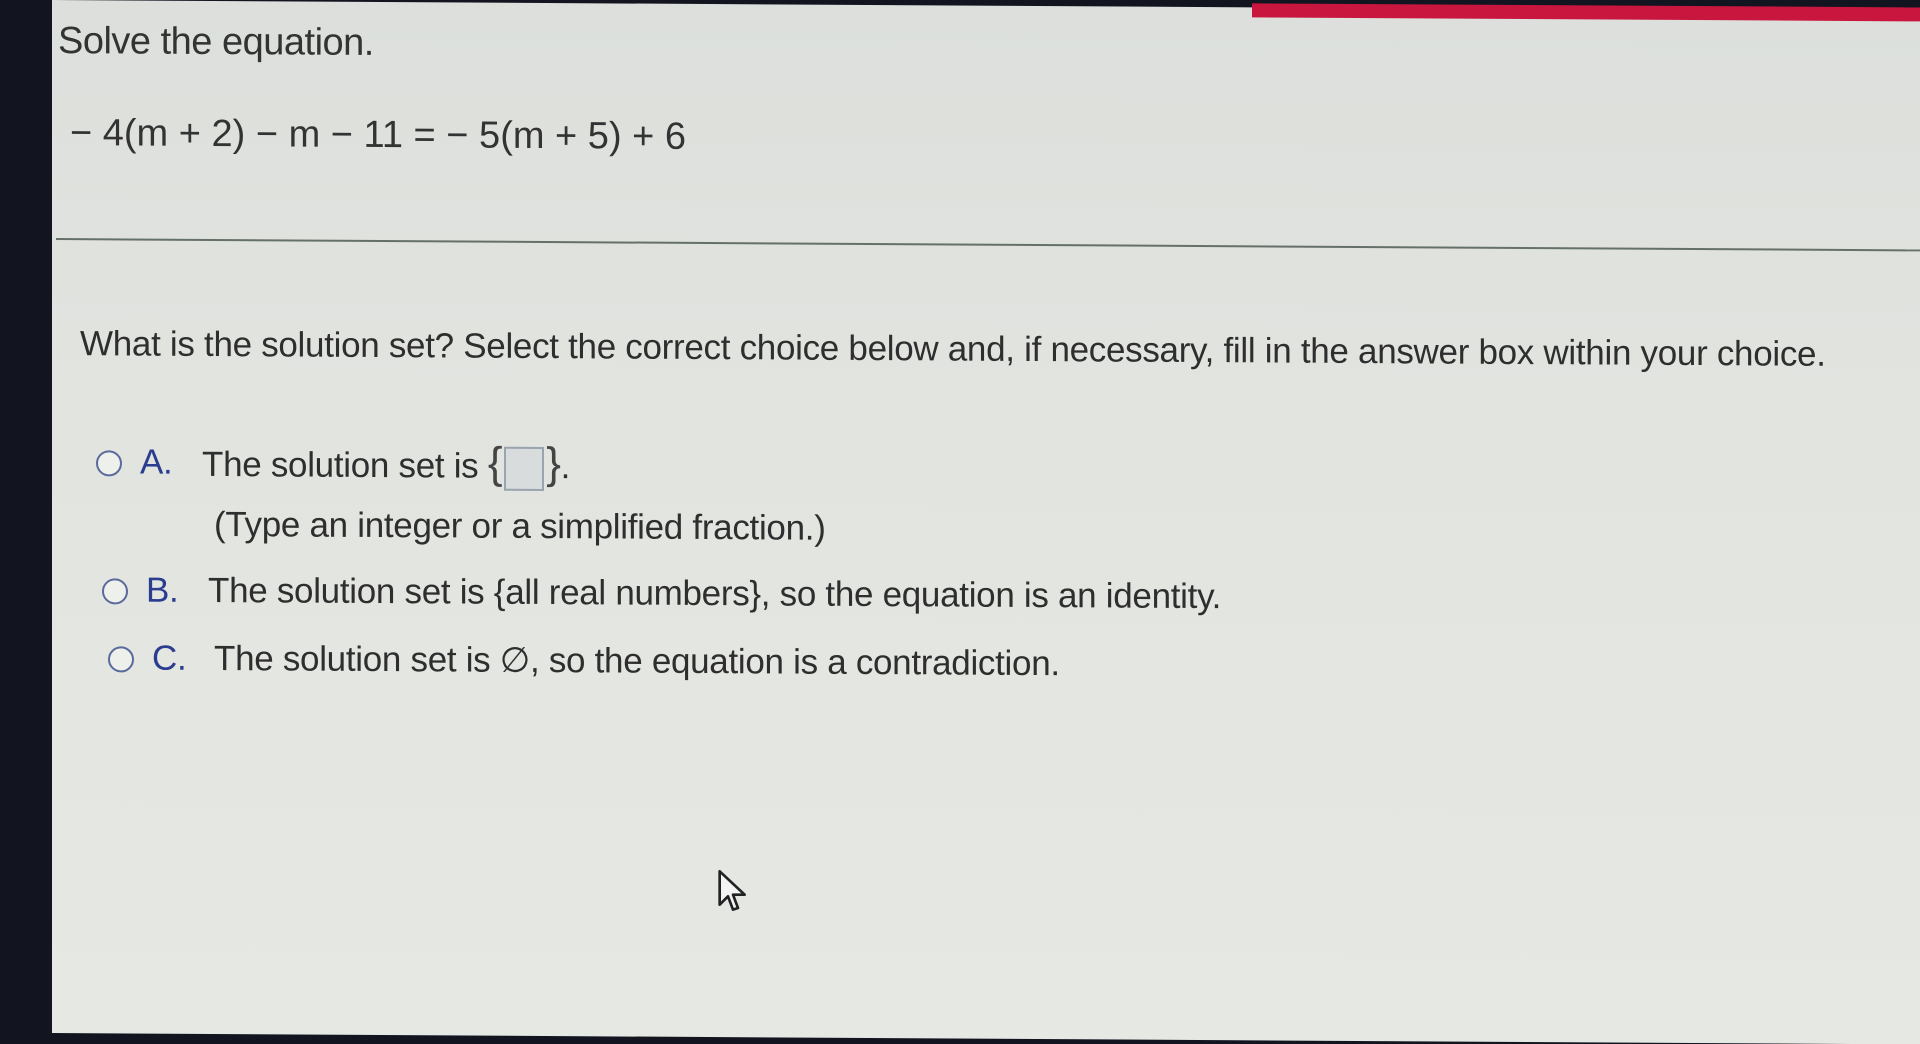 This screenshot has height=1044, width=1920. What do you see at coordinates (1586, 12) in the screenshot?
I see `top-accent-strip` at bounding box center [1586, 12].